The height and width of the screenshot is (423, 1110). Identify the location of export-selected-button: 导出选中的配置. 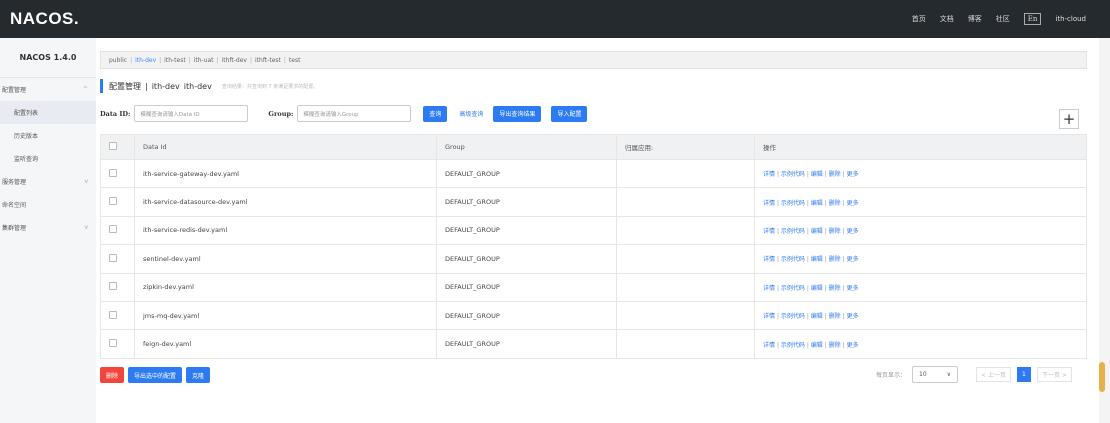
(155, 375).